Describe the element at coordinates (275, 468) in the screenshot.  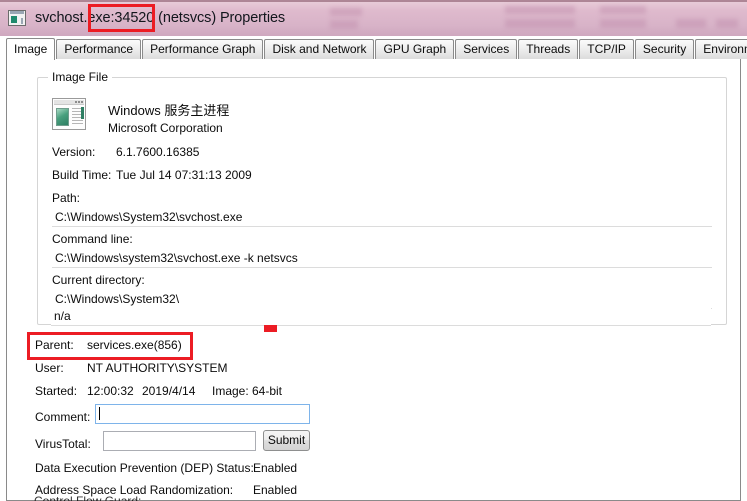
I see `dep-status-value: Enabled` at that location.